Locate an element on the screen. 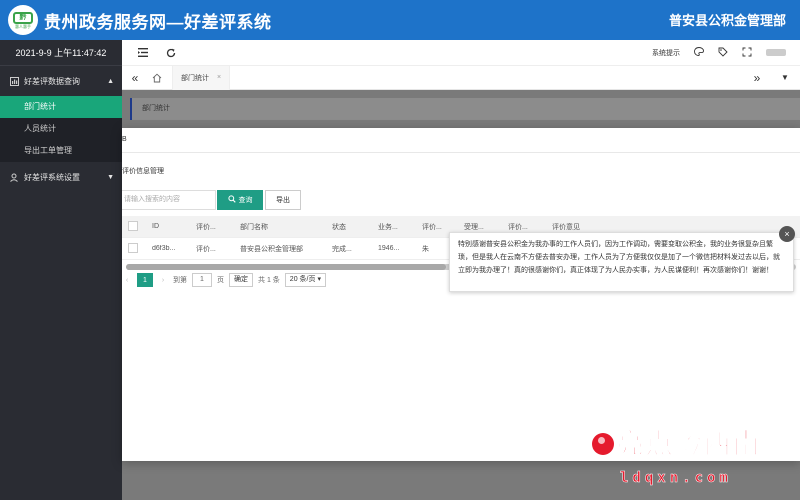 The height and width of the screenshot is (500, 800). watermark-title: 亮点黔西南 is located at coordinates (688, 443).